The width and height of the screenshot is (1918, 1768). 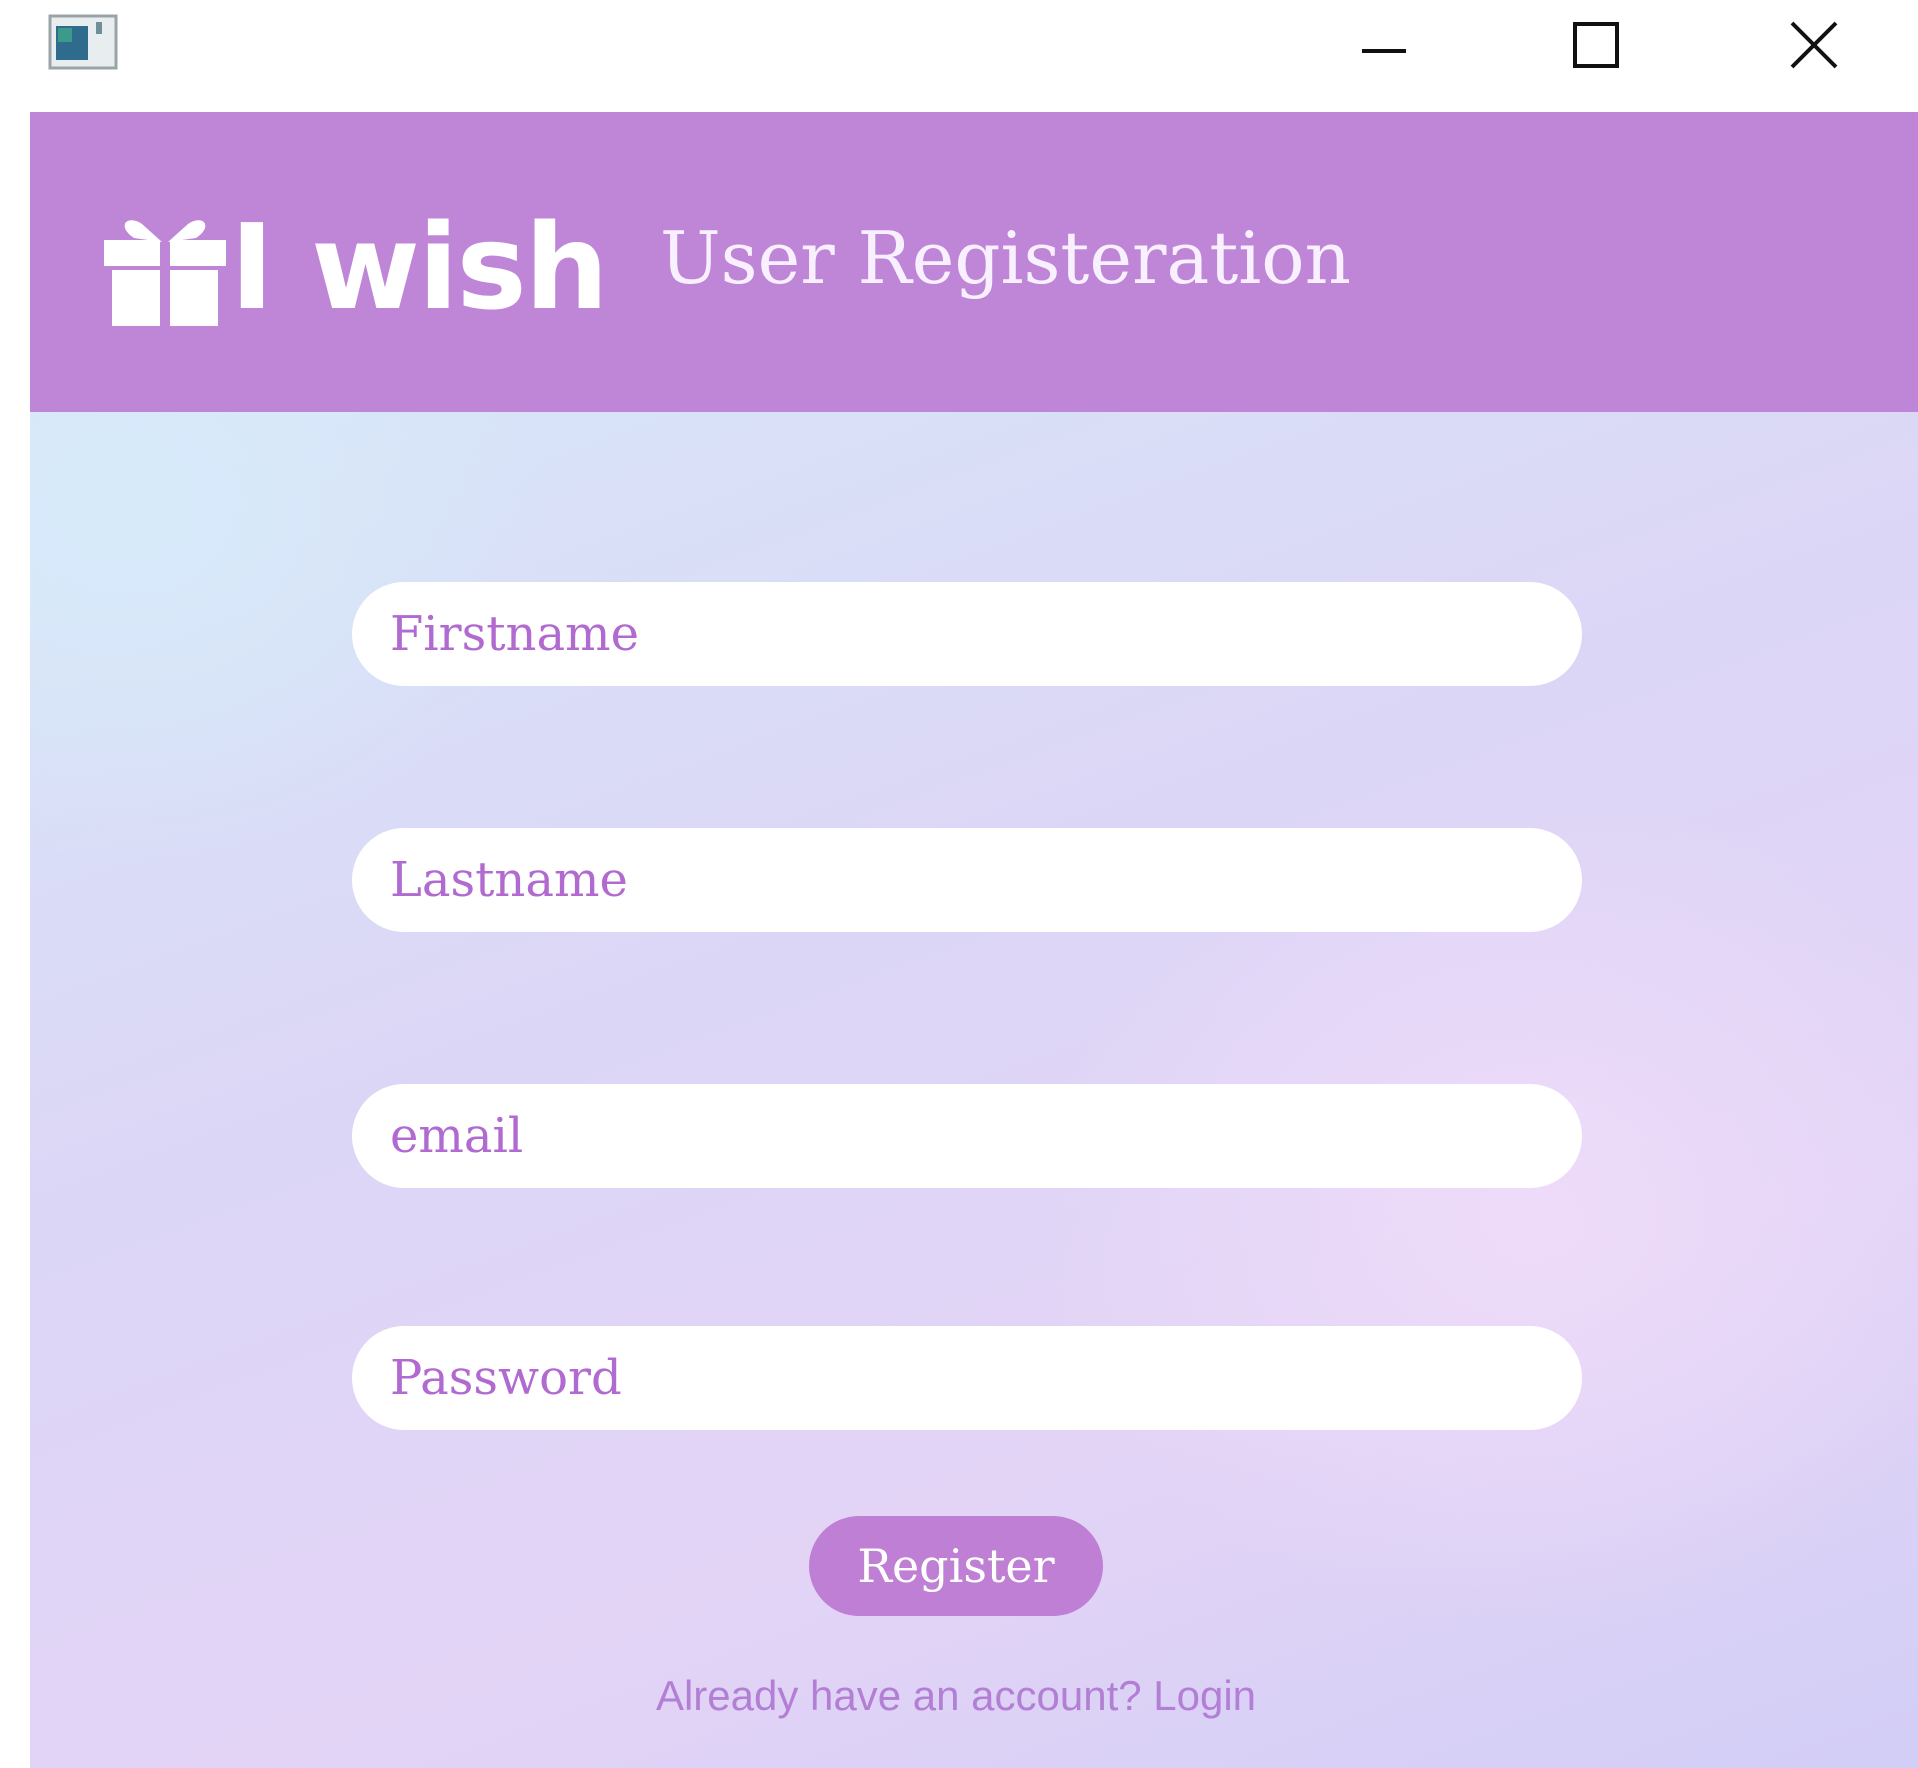 I want to click on close-button, so click(x=1814, y=45).